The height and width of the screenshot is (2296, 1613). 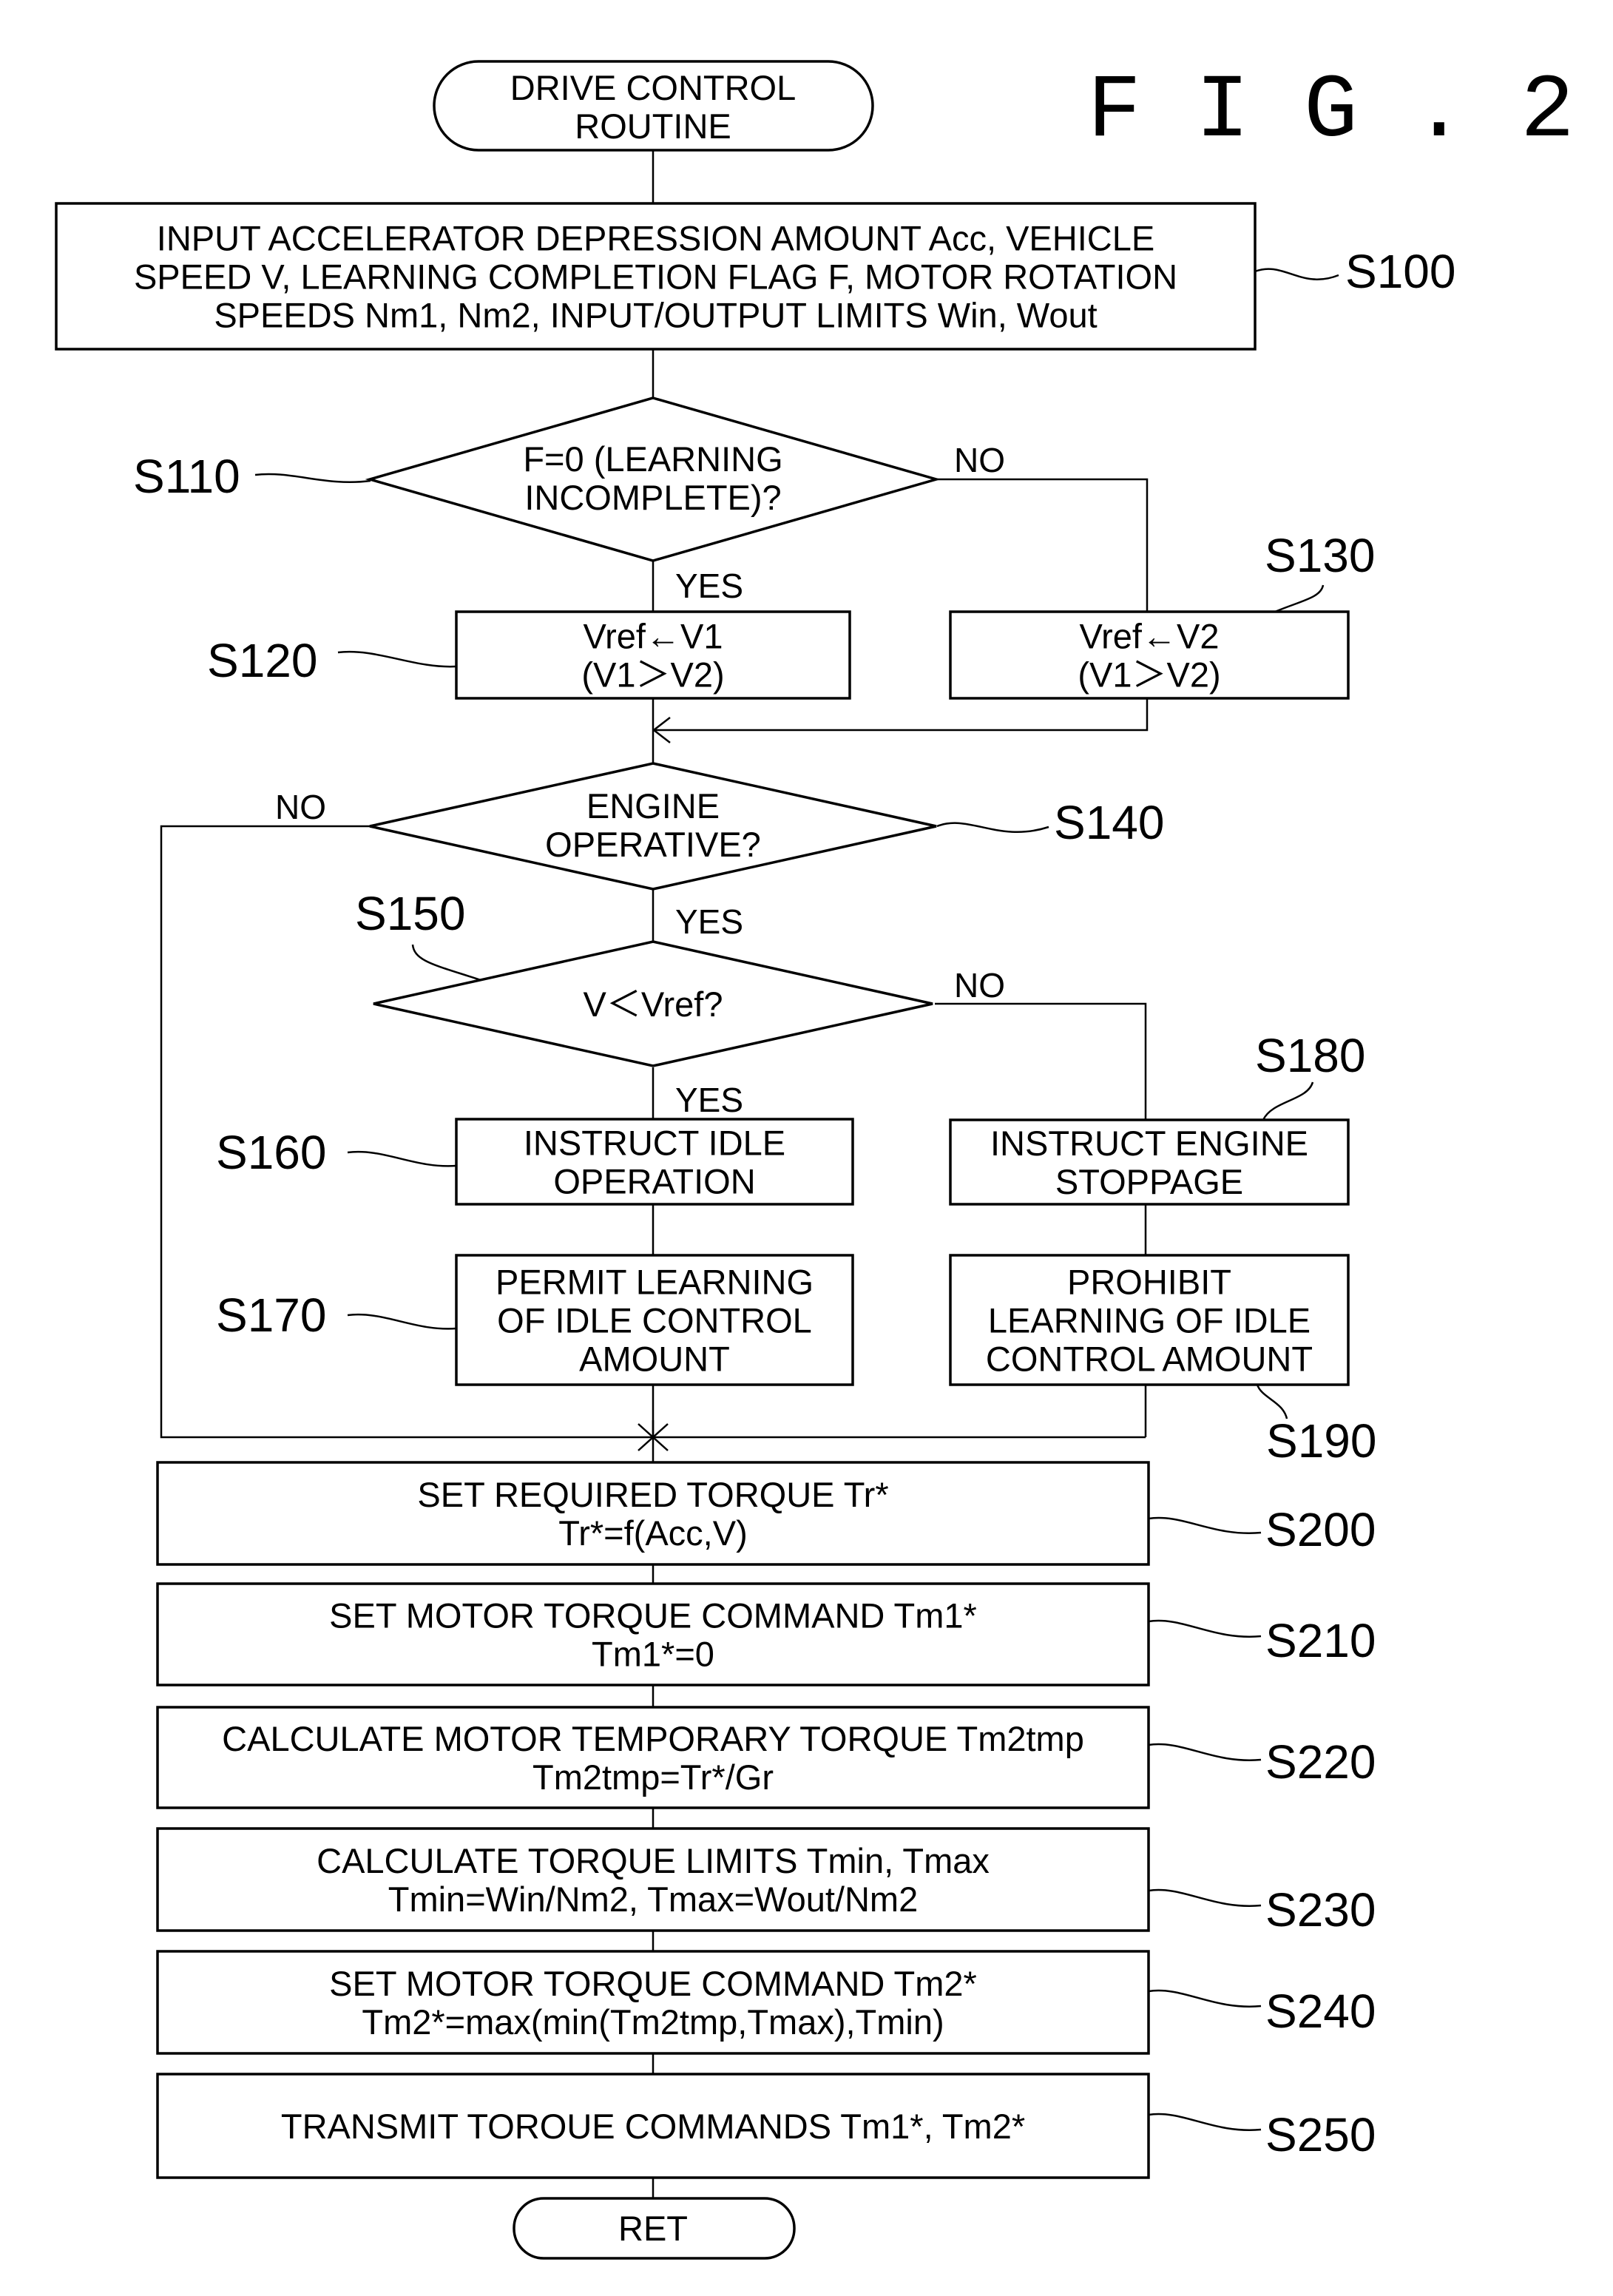 I want to click on step-label-s100: S100, so click(x=1400, y=271).